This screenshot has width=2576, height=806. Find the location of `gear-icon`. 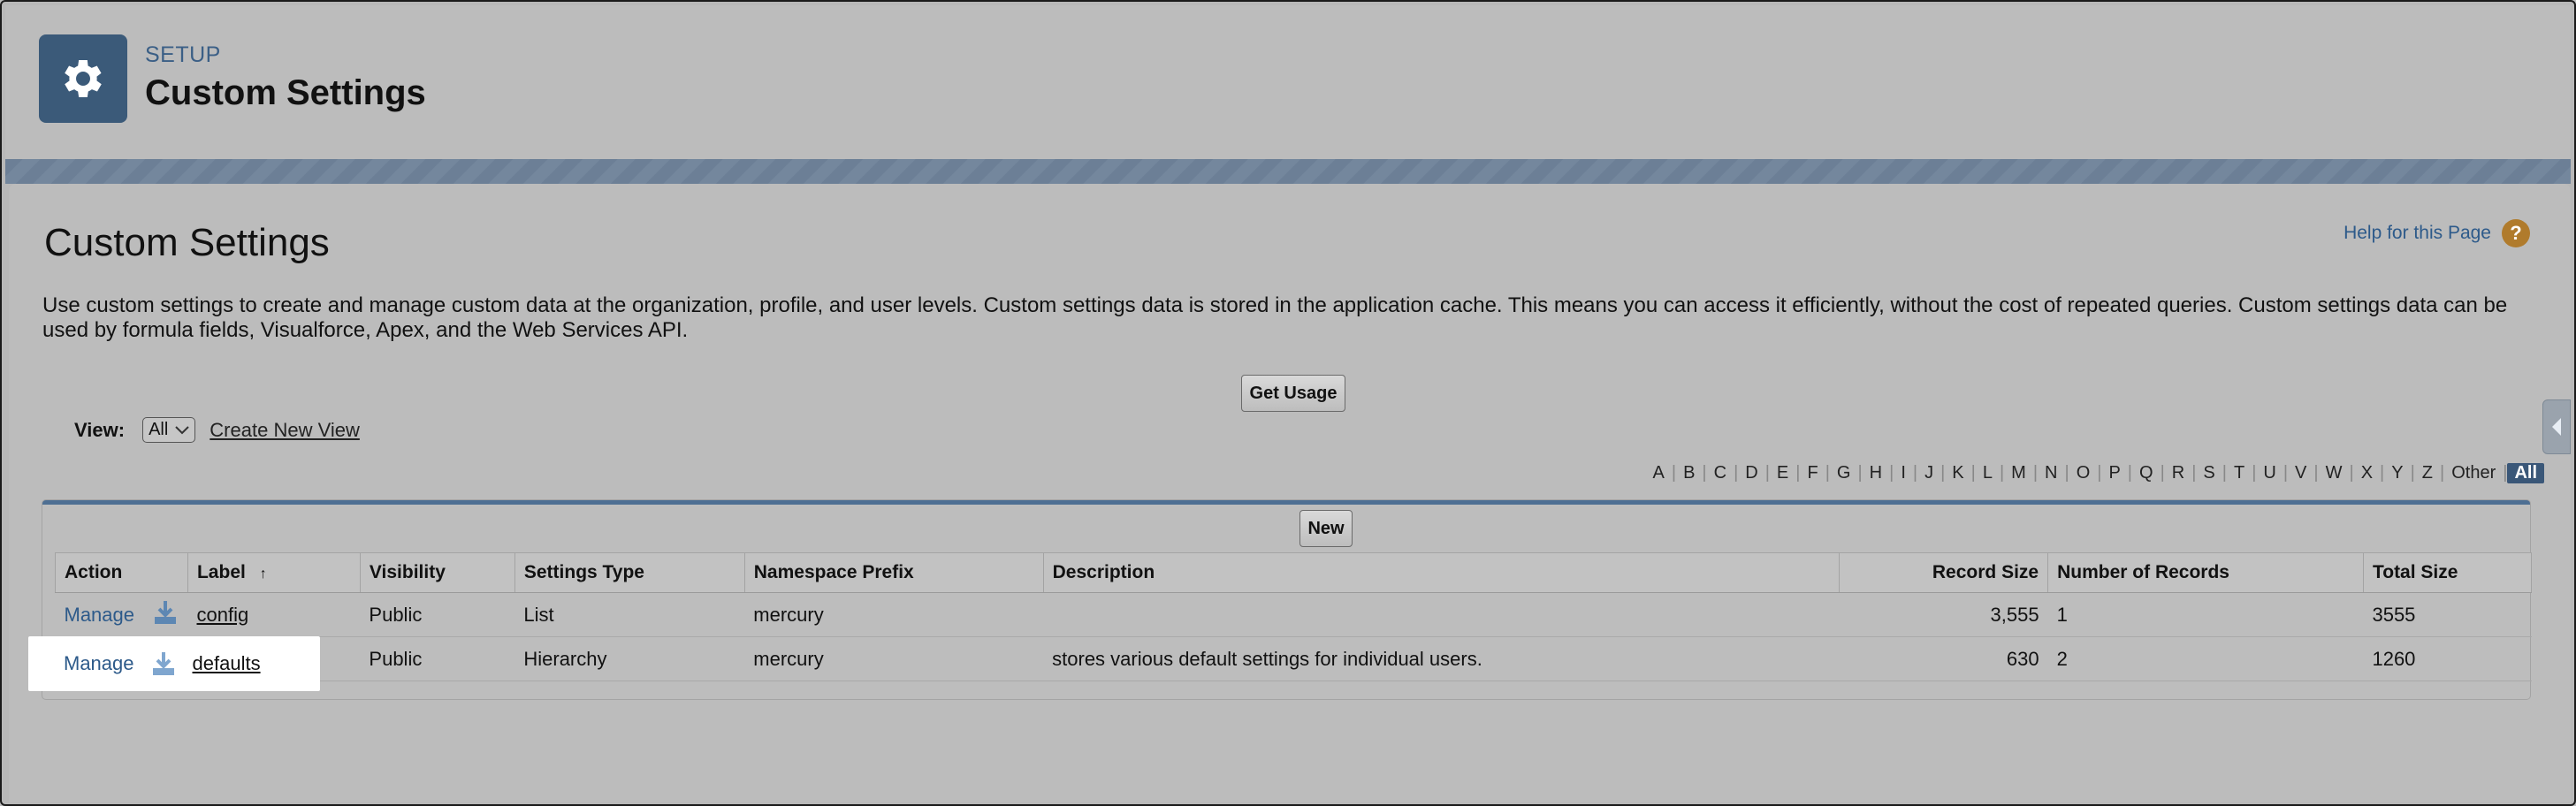

gear-icon is located at coordinates (83, 78).